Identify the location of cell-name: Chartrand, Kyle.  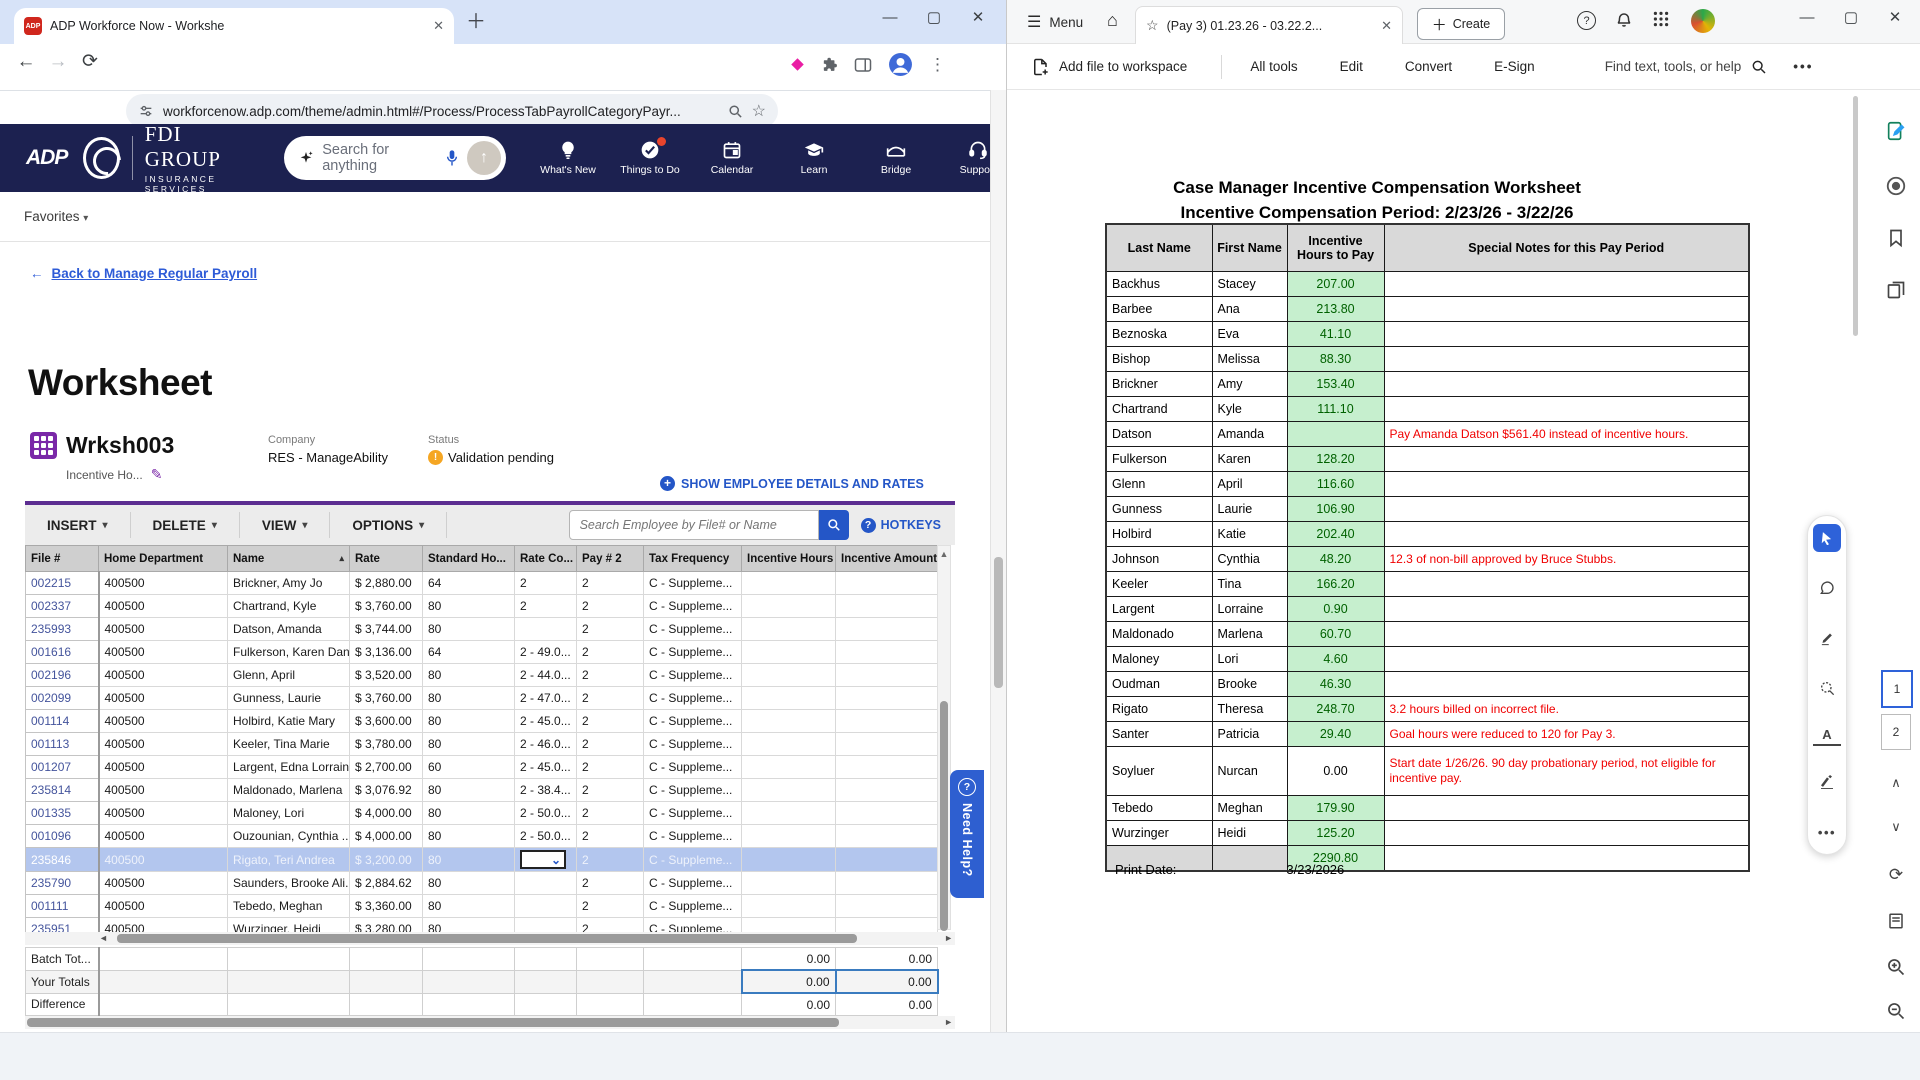
(288, 606).